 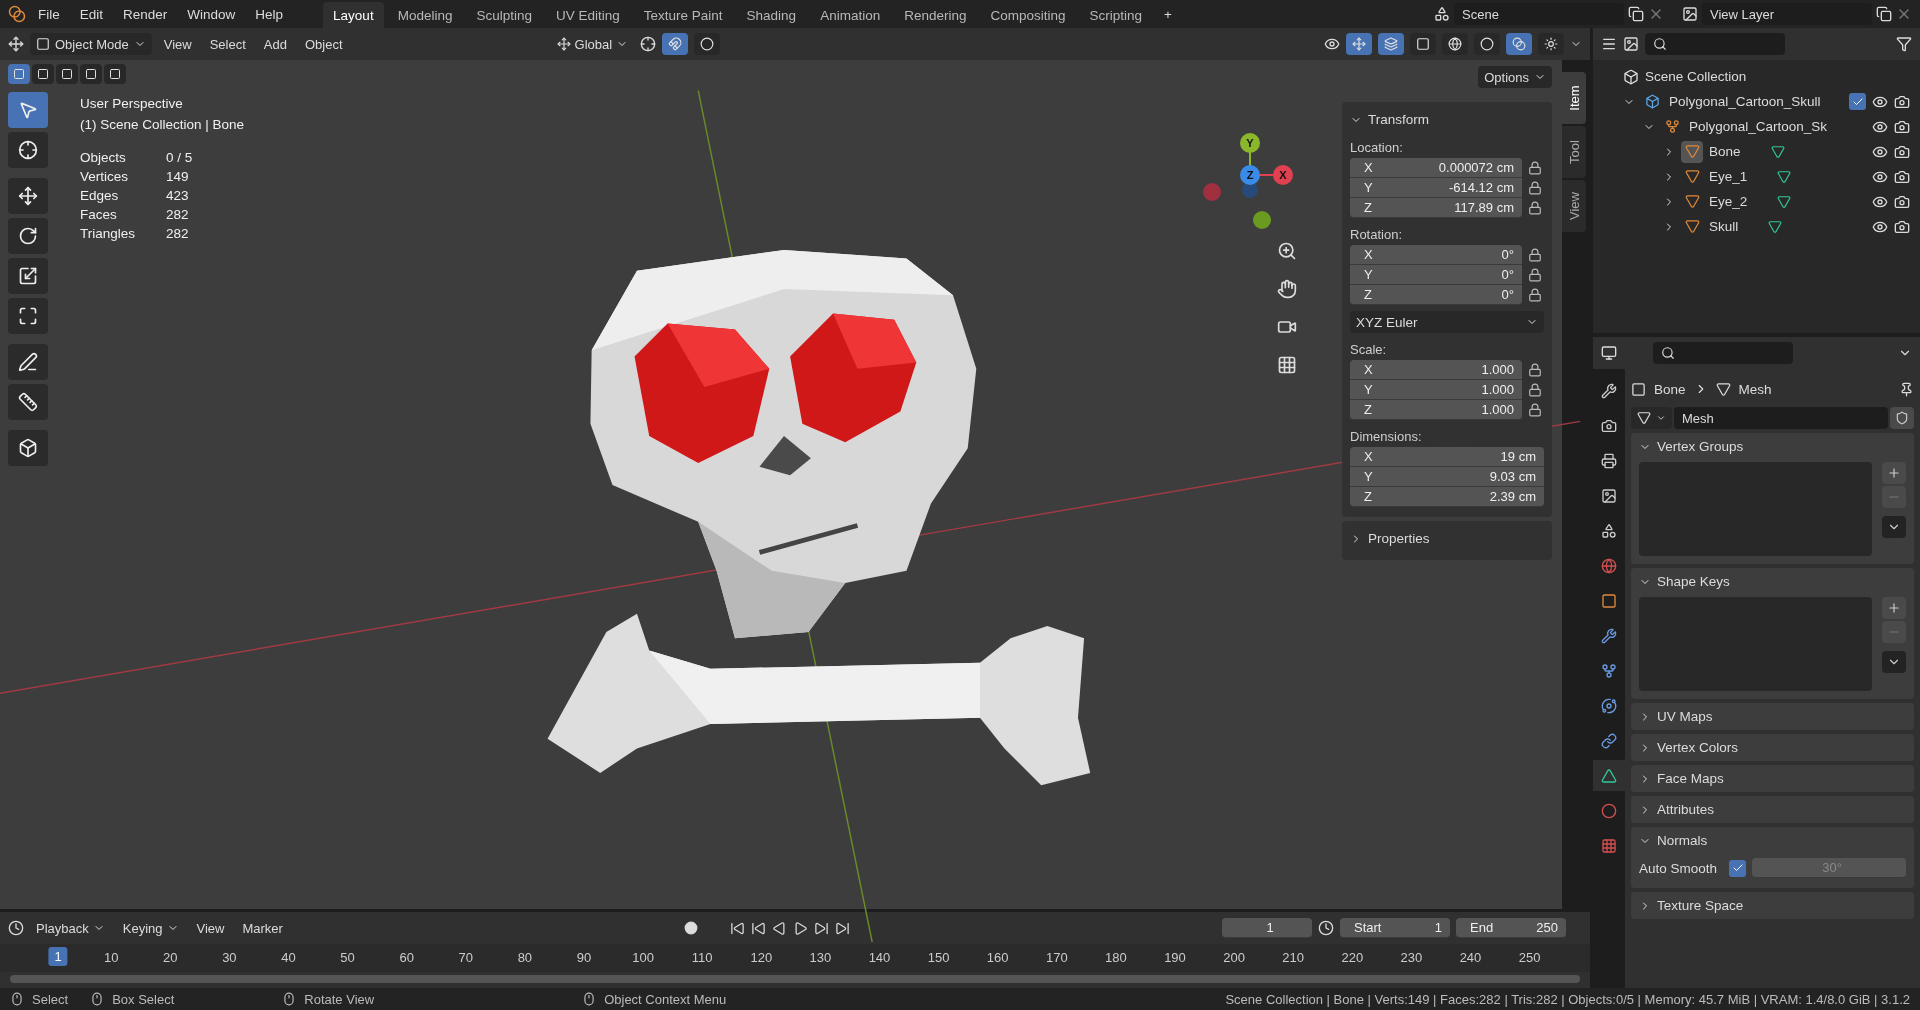 I want to click on pivot-icon, so click(x=648, y=44).